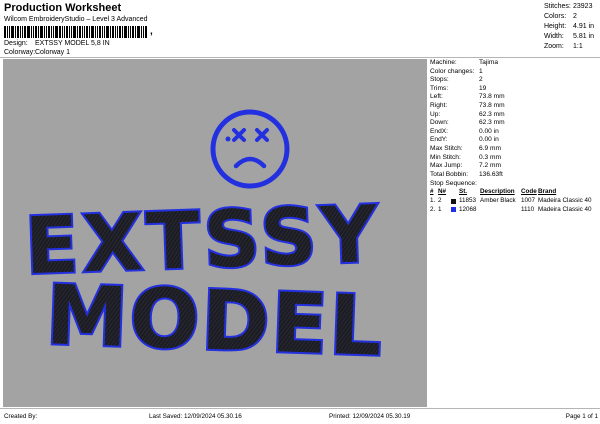 The width and height of the screenshot is (600, 424). I want to click on color-swatch, so click(453, 201).